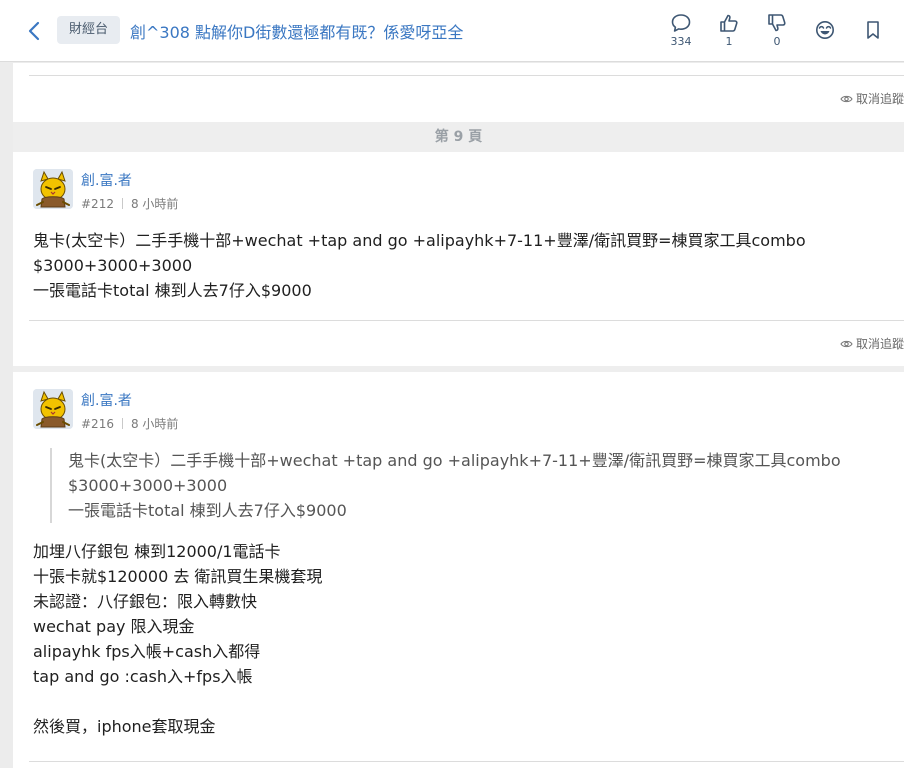 This screenshot has width=904, height=768. I want to click on thumbs-up-icon, so click(729, 23).